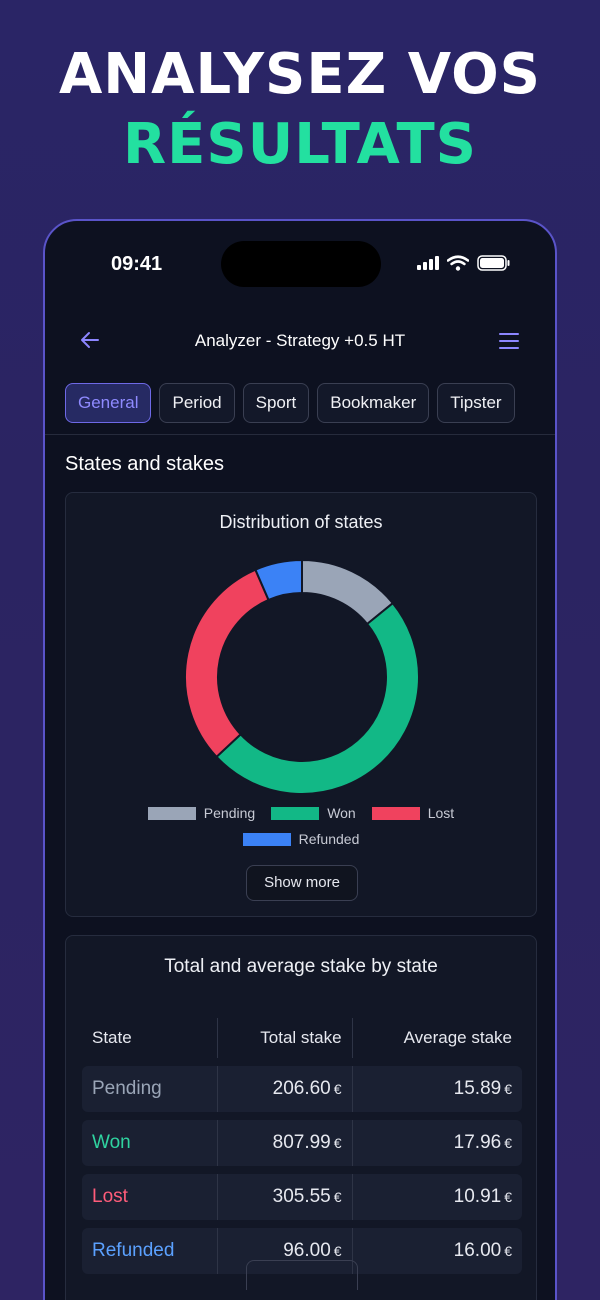  I want to click on status-time: 09:41, so click(137, 264).